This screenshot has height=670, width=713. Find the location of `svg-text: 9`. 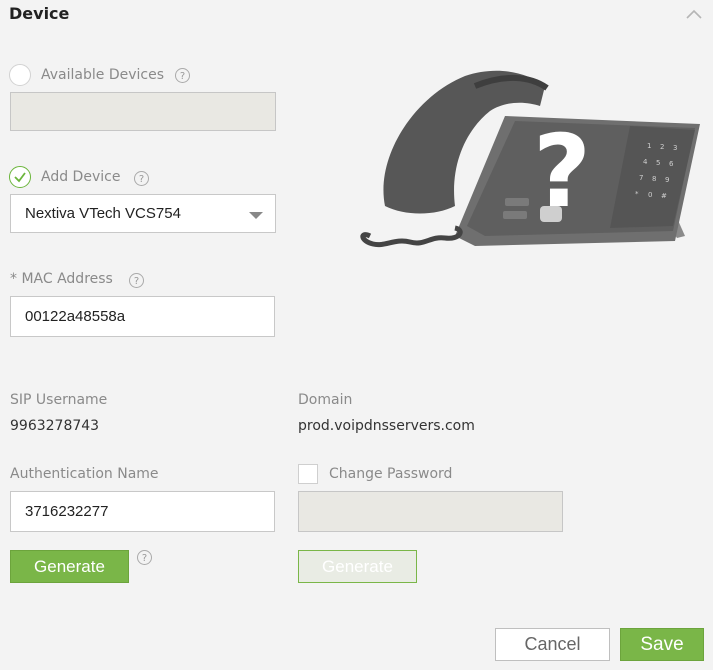

svg-text: 9 is located at coordinates (667, 180).